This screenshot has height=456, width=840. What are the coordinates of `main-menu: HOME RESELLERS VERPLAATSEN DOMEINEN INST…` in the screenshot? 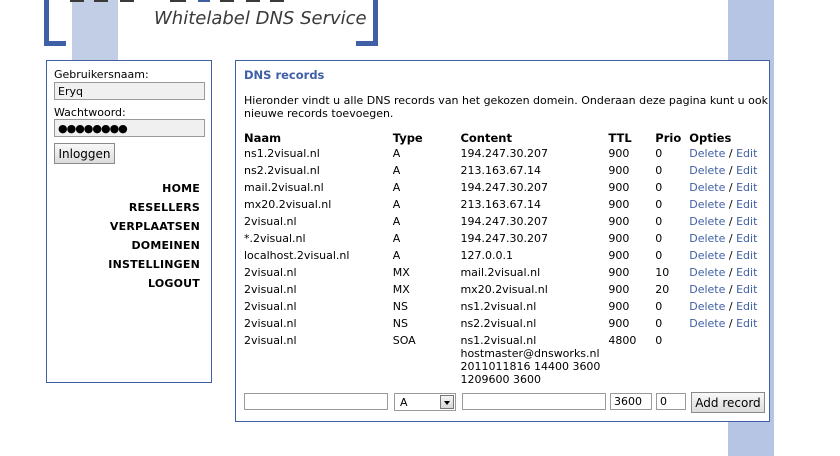 It's located at (154, 236).